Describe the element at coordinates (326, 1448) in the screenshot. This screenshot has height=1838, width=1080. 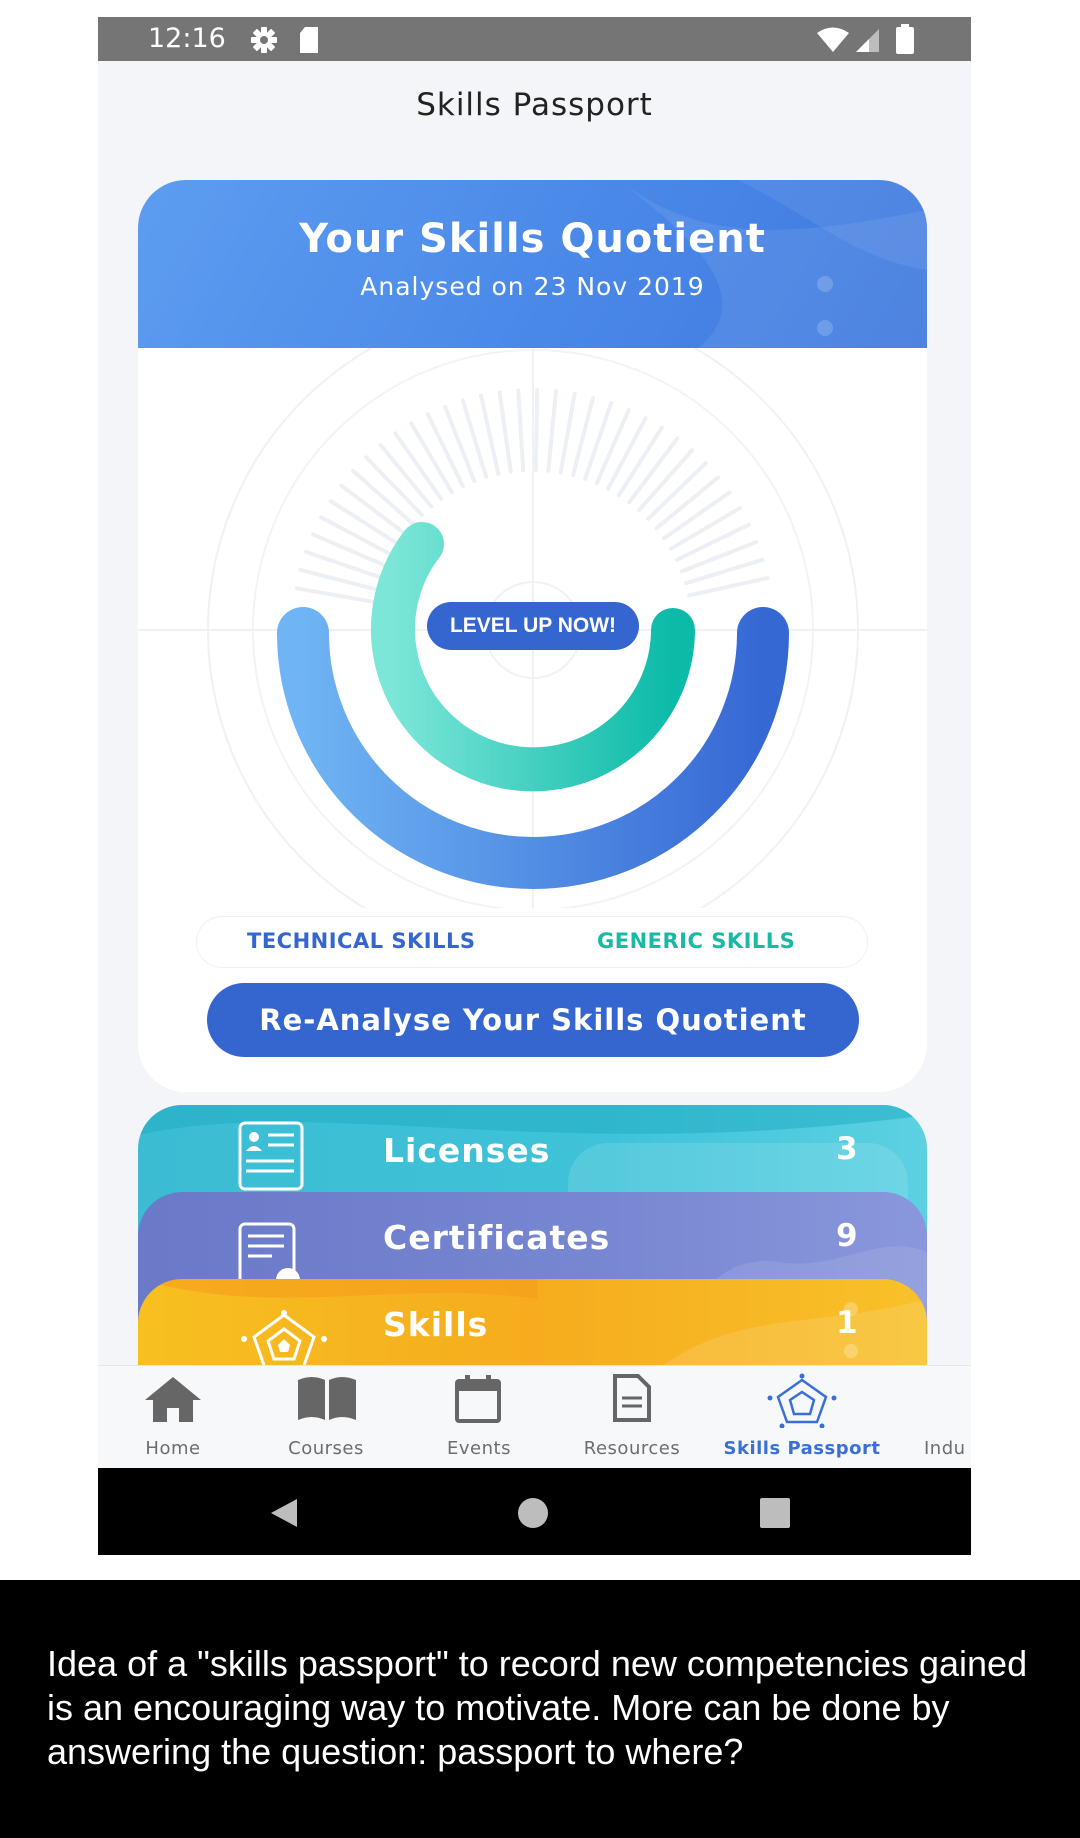
I see `nav-label: Courses` at that location.